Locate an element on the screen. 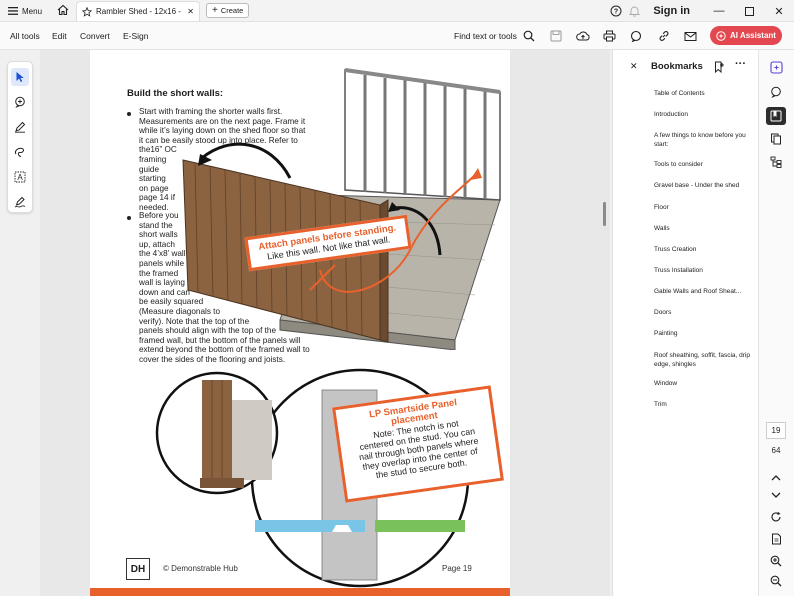 This screenshot has width=794, height=596. comments-panel-button is located at coordinates (776, 92).